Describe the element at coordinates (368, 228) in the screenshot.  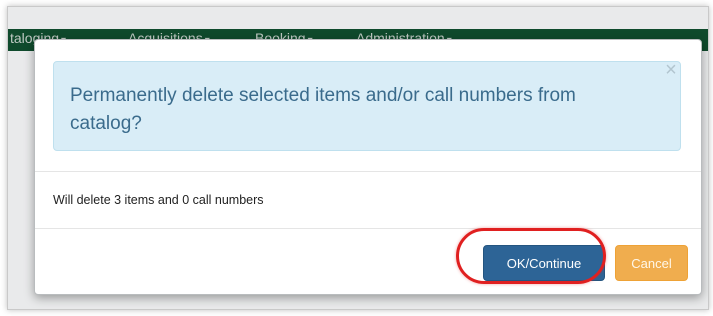
I see `modal-footer-divider` at that location.